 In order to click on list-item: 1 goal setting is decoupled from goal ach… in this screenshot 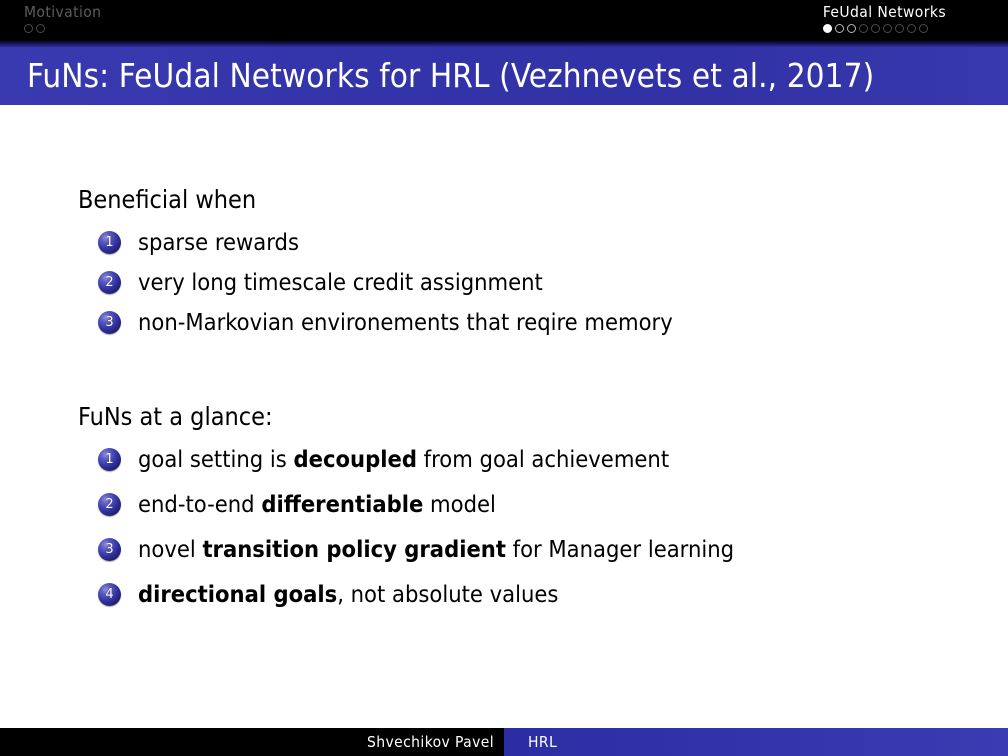, I will do `click(504, 459)`.